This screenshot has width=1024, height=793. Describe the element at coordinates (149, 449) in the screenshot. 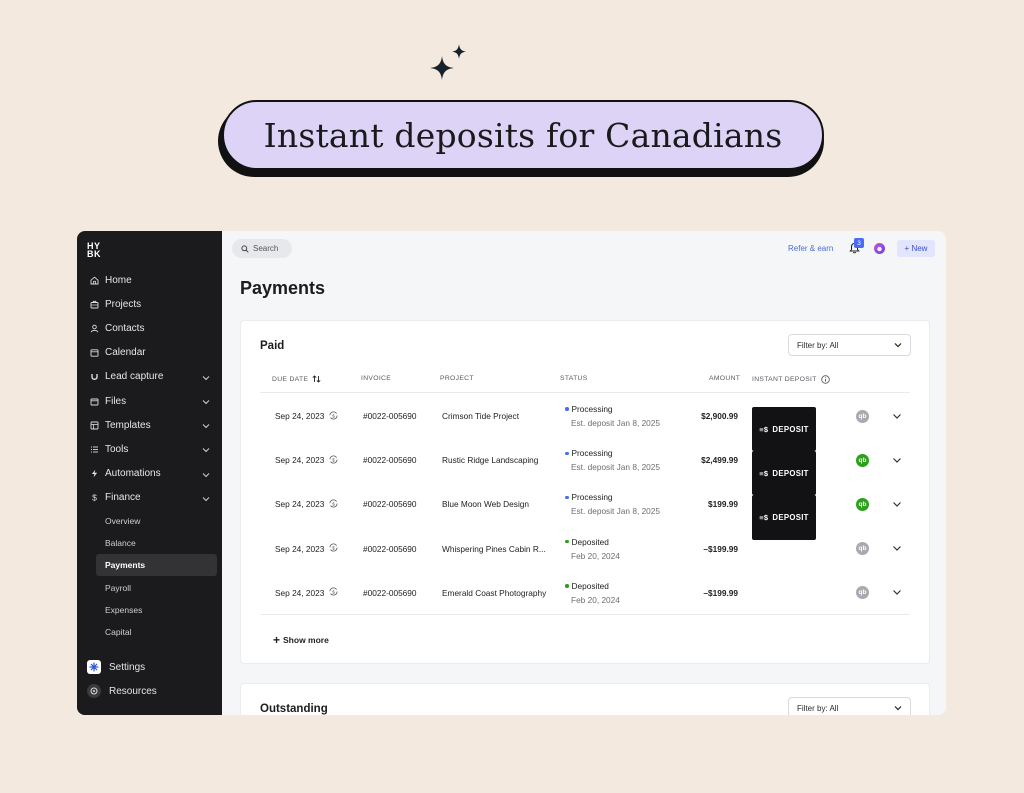

I see `sidebar-item-tools: Tools` at that location.